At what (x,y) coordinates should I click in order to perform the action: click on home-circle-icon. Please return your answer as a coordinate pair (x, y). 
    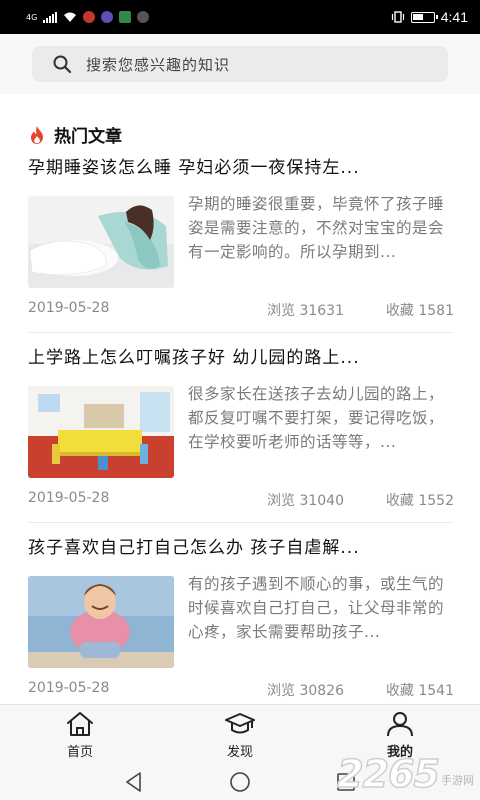
    Looking at the image, I should click on (240, 782).